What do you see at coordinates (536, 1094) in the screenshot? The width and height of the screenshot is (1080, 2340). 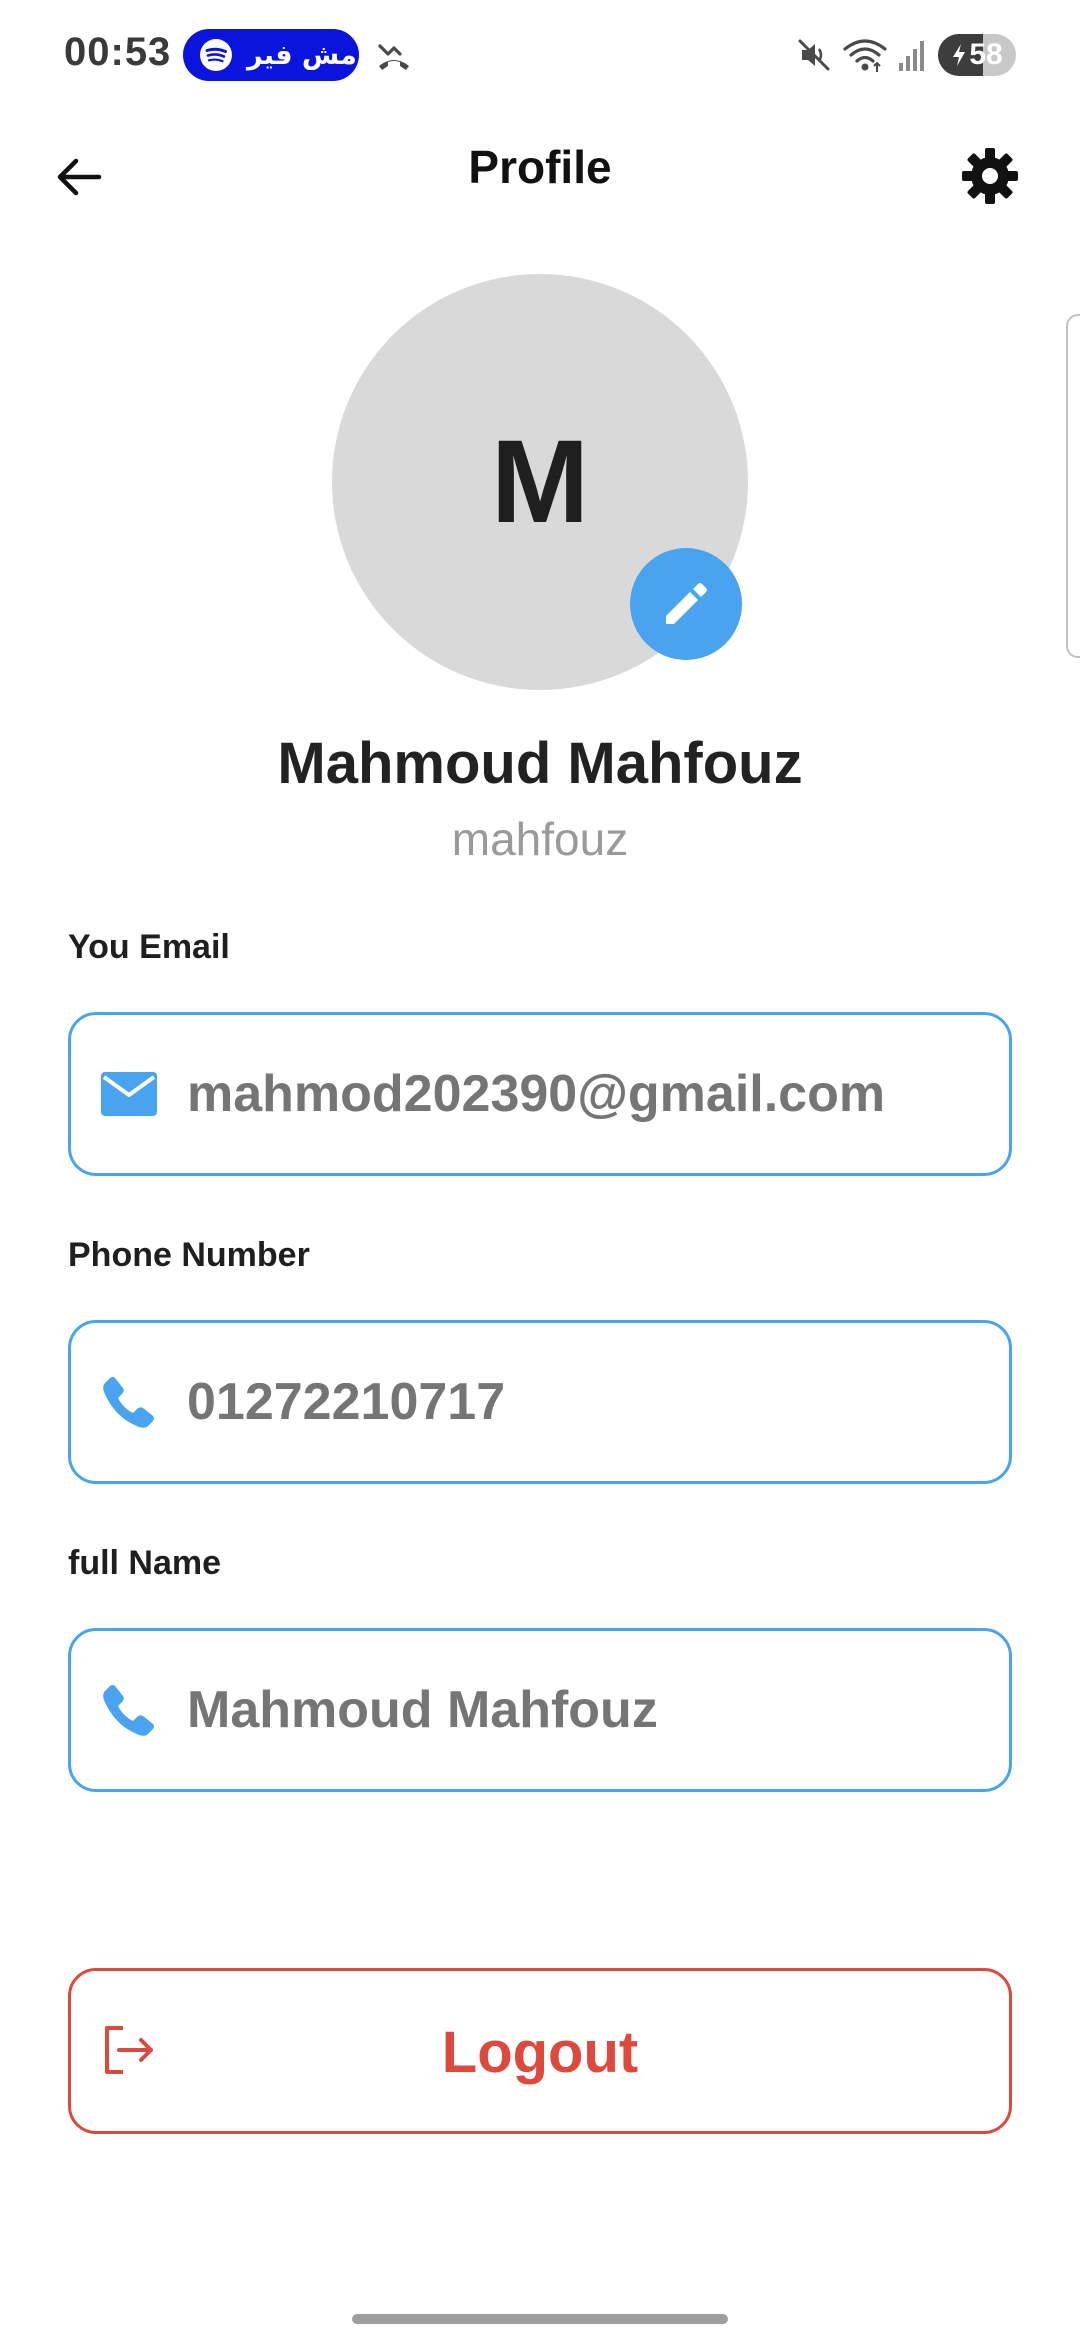 I see `email-value: mahmod202390@gmail.com` at bounding box center [536, 1094].